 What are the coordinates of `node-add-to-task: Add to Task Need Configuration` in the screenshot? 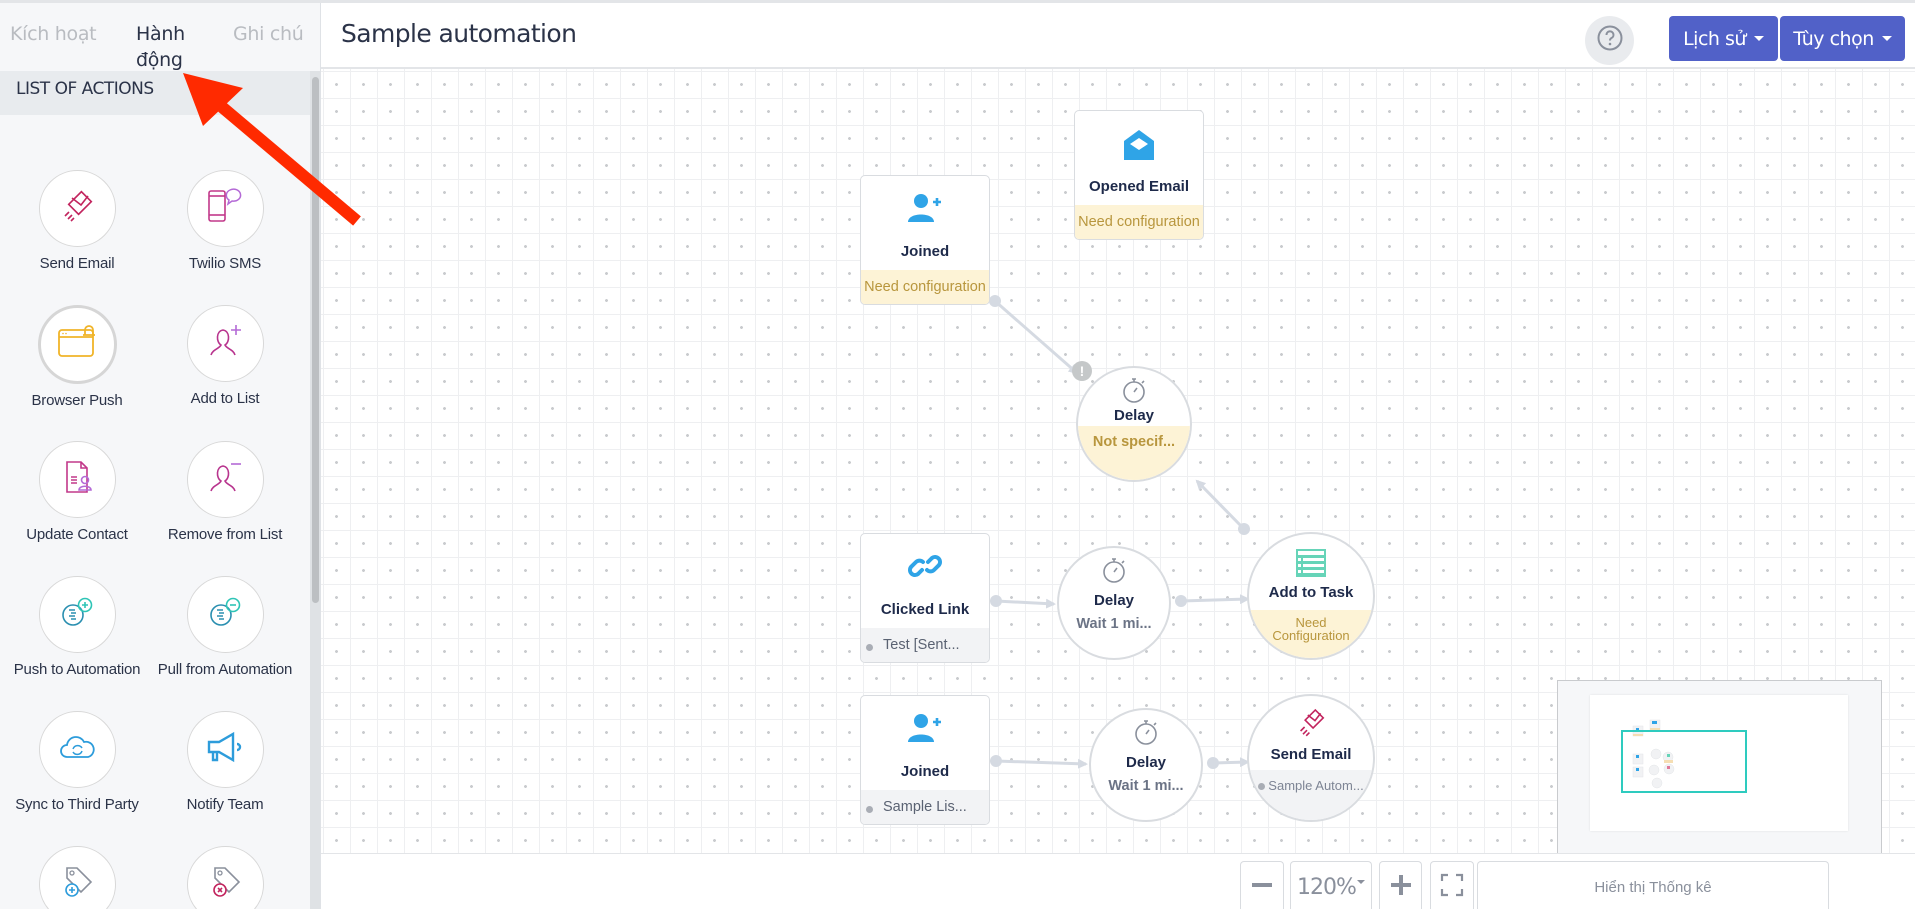 It's located at (1311, 596).